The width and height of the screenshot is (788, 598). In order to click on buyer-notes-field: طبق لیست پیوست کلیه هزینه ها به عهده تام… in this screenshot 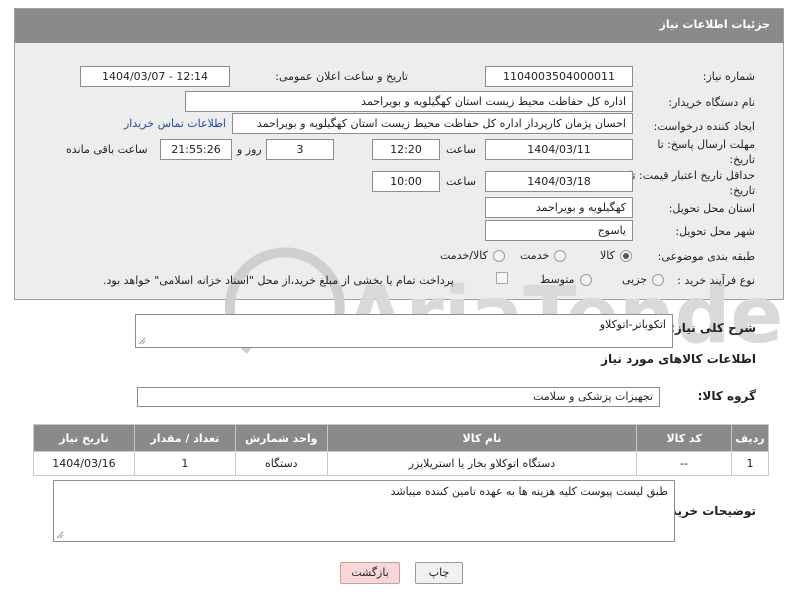, I will do `click(364, 511)`.